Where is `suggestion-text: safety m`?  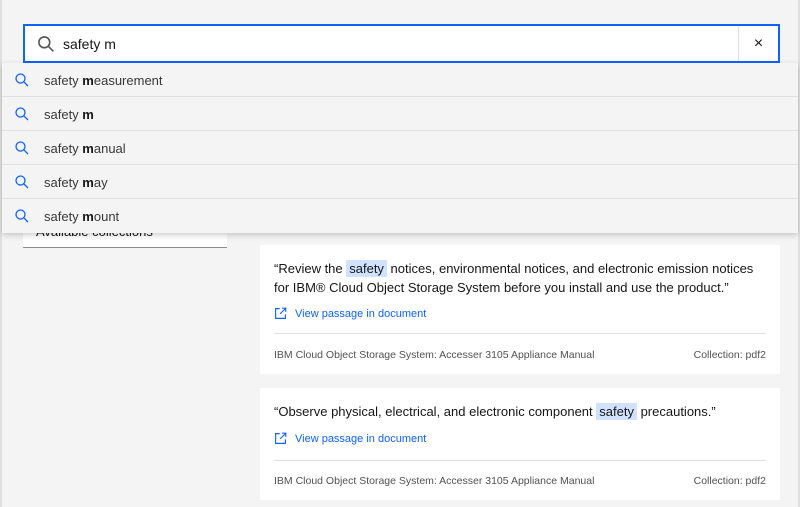 suggestion-text: safety m is located at coordinates (69, 114).